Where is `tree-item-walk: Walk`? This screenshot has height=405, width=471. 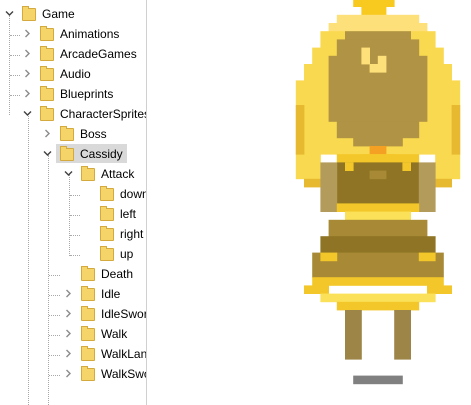 tree-item-walk: Walk is located at coordinates (104, 333).